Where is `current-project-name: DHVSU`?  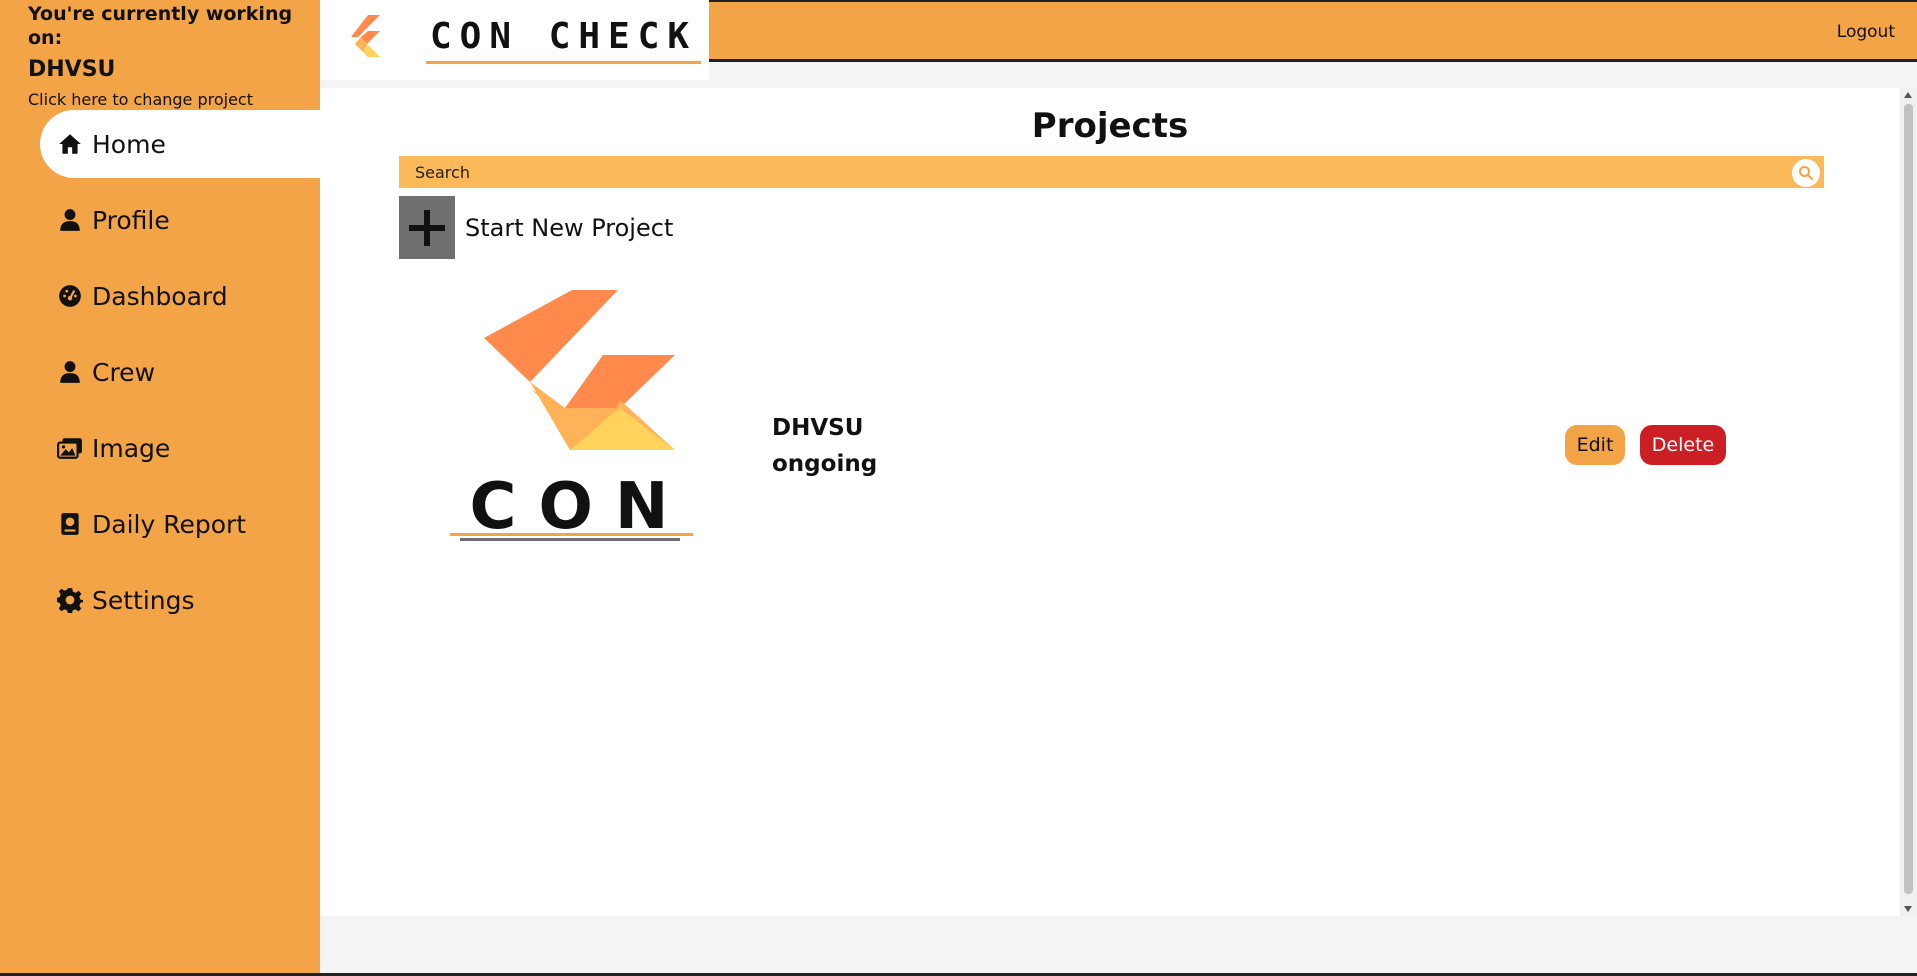 current-project-name: DHVSU is located at coordinates (72, 69).